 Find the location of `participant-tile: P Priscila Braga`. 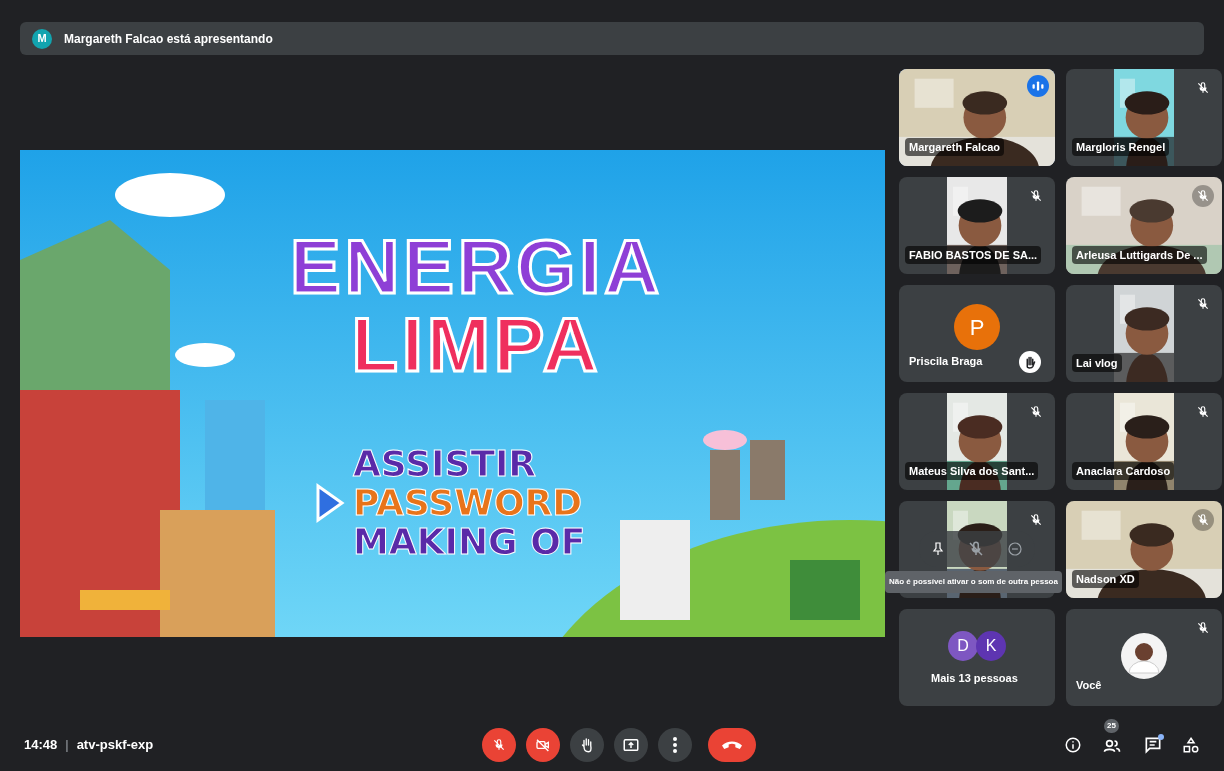

participant-tile: P Priscila Braga is located at coordinates (977, 333).